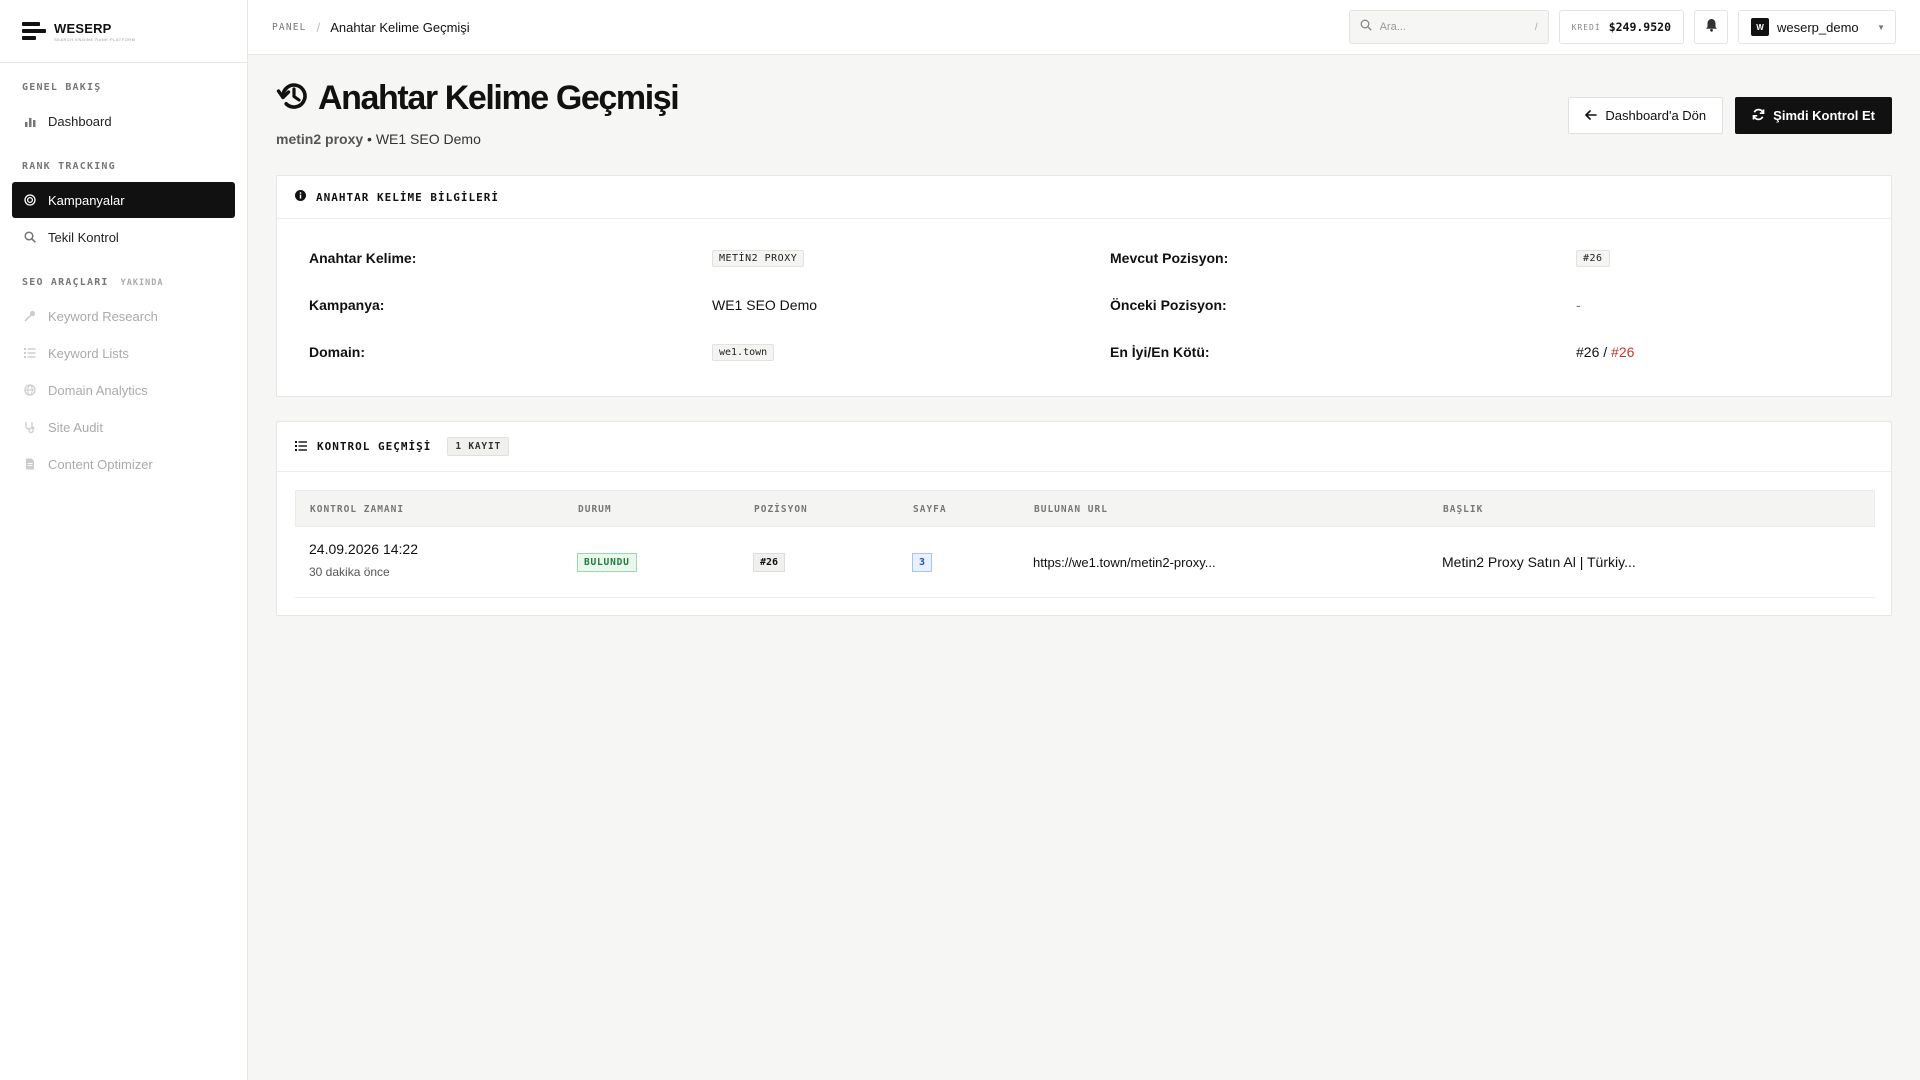 This screenshot has width=1920, height=1080. Describe the element at coordinates (758, 258) in the screenshot. I see `keyword-tag: METİN2 PROXY` at that location.